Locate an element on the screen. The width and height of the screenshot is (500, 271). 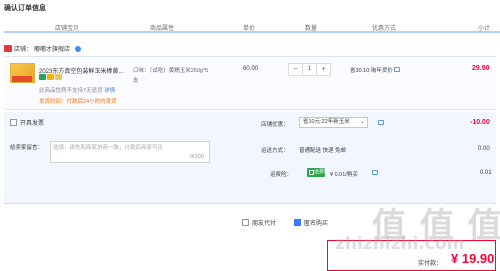
shipping-amount: 0.00 is located at coordinates (484, 149).